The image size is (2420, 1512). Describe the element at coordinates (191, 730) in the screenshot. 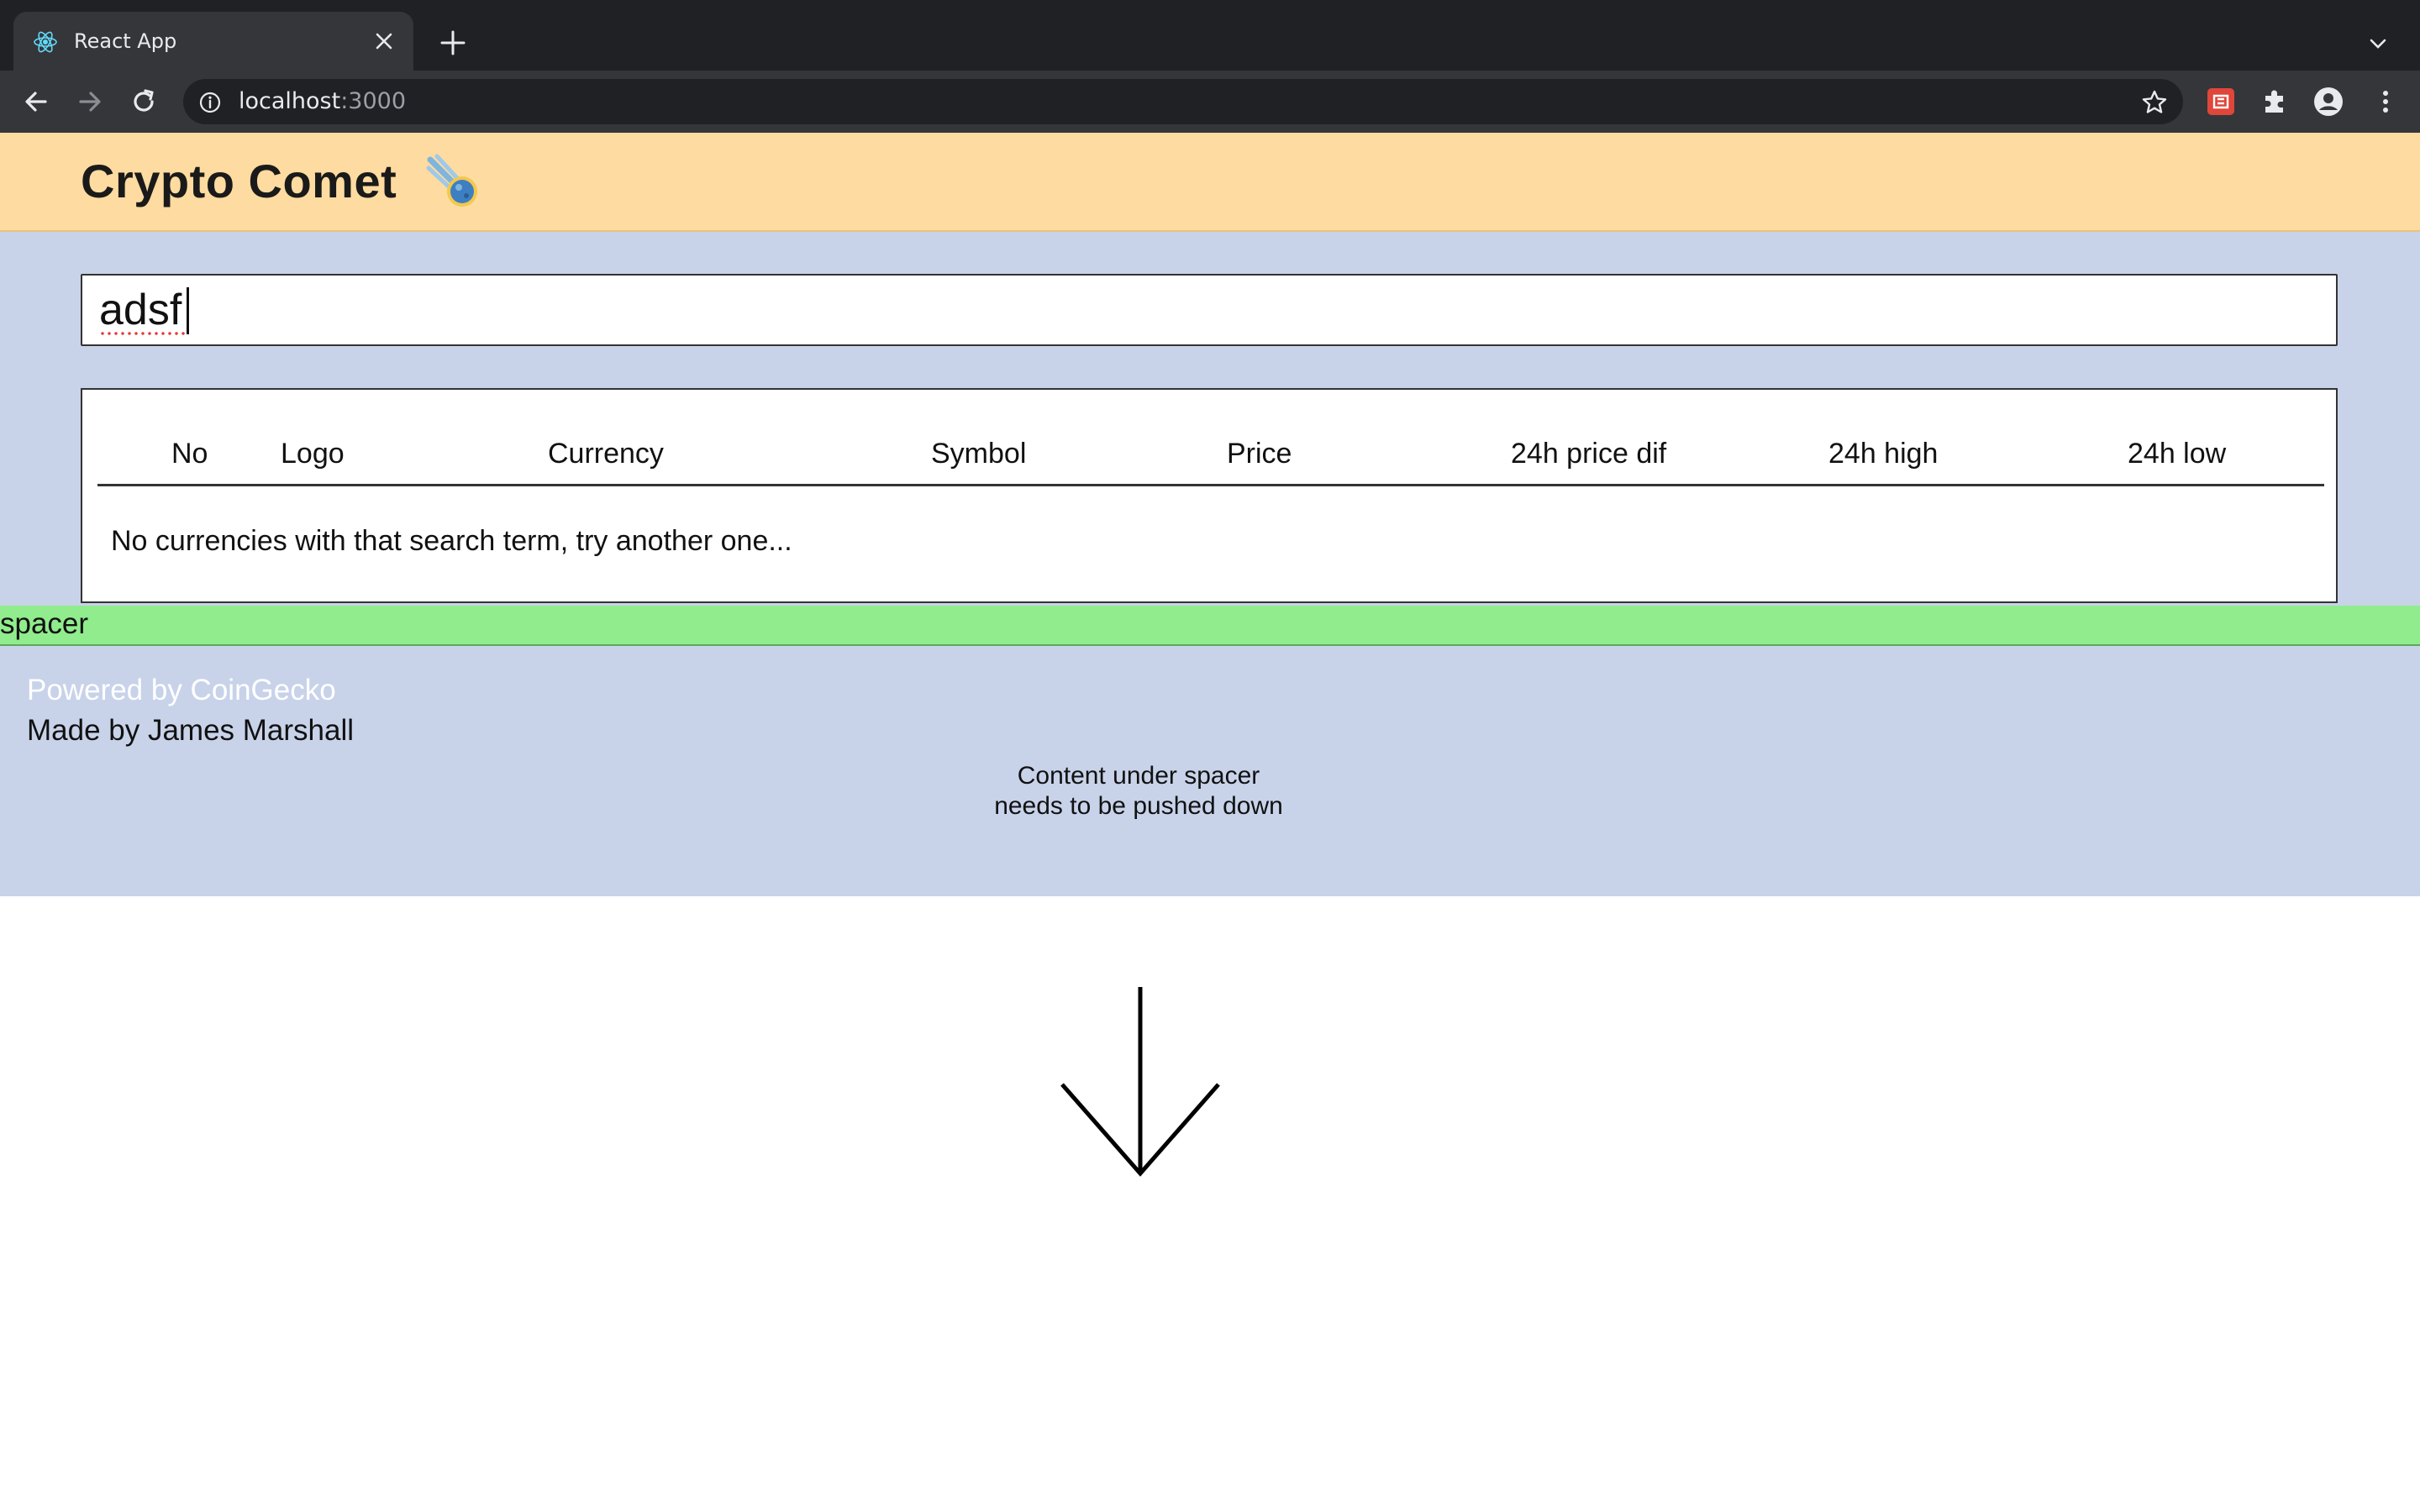

I see `made-by-text: Made by James Marshall` at that location.